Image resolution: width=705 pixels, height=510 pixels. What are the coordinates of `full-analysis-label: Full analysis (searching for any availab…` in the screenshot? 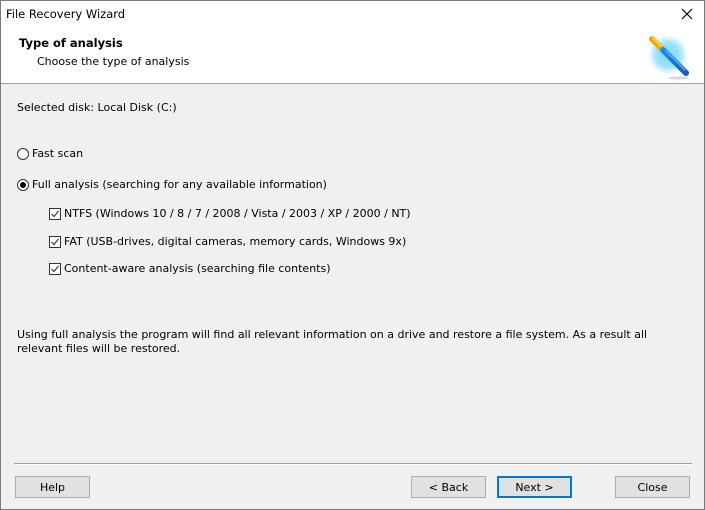 It's located at (179, 184).